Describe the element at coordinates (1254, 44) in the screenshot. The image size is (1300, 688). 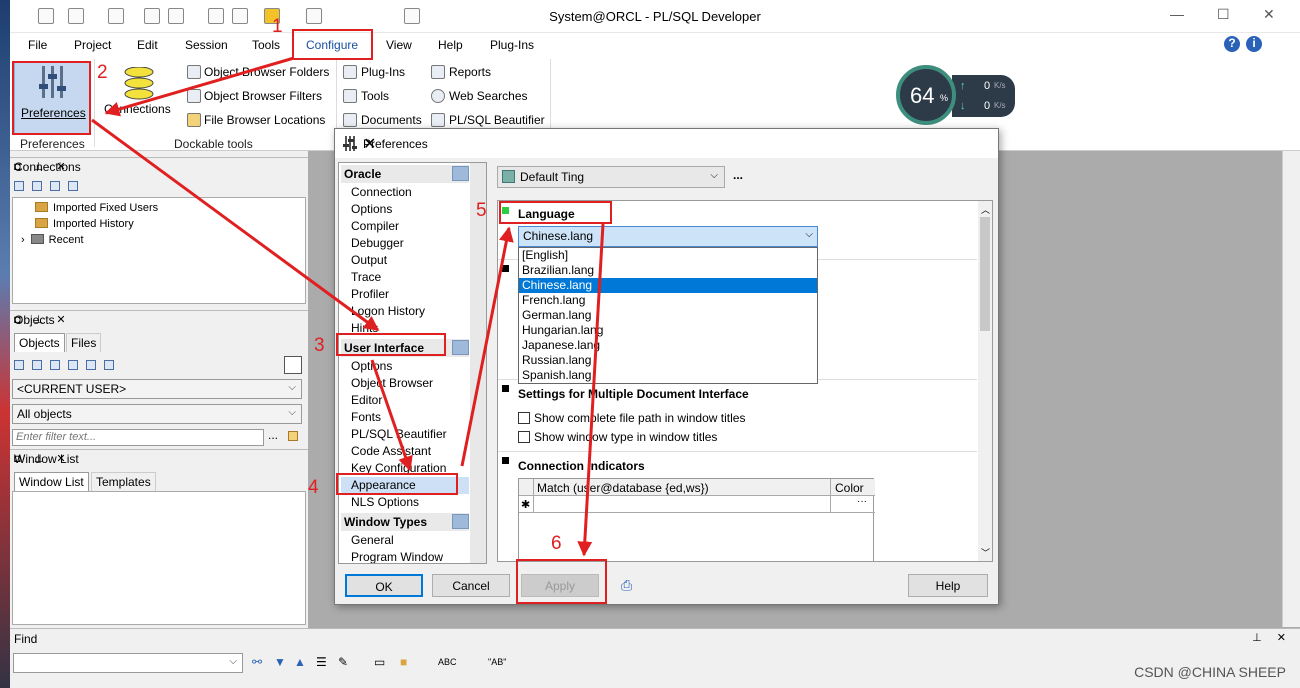
I see `info-icon: i` at that location.